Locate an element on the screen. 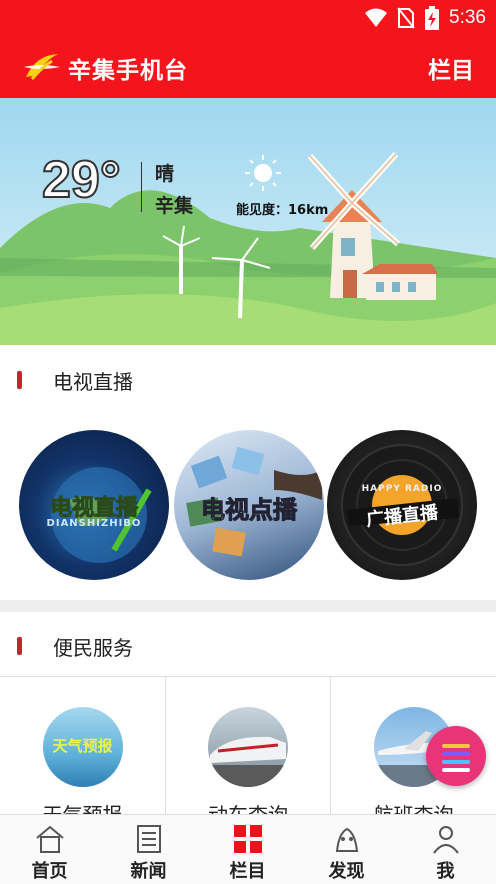 This screenshot has height=884, width=496. wifi-icon is located at coordinates (376, 17).